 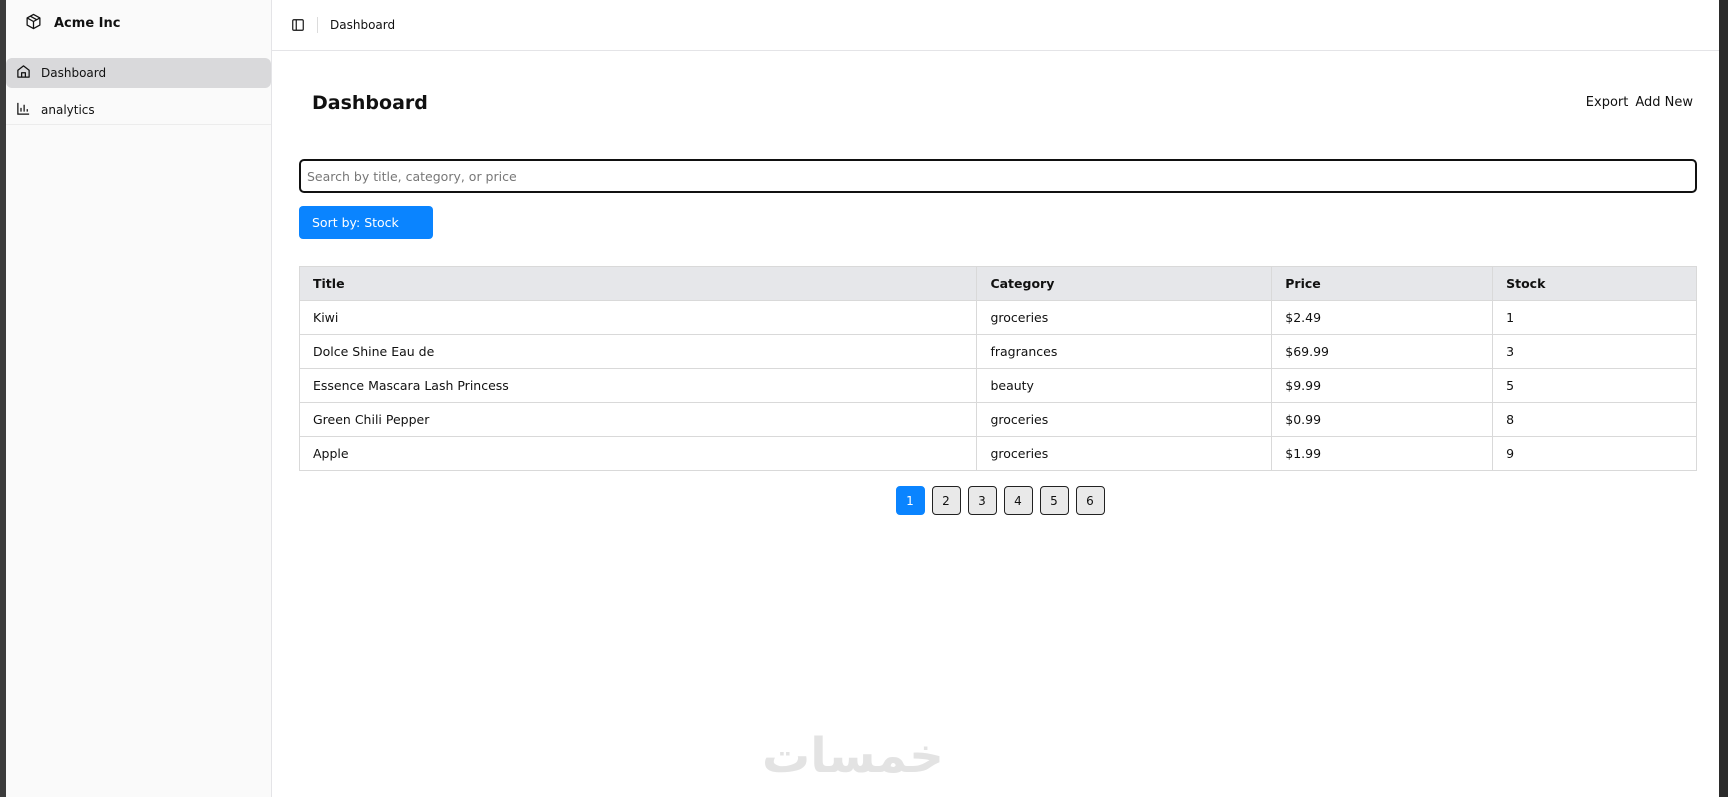 I want to click on cell-price: $9.99, so click(x=1382, y=385).